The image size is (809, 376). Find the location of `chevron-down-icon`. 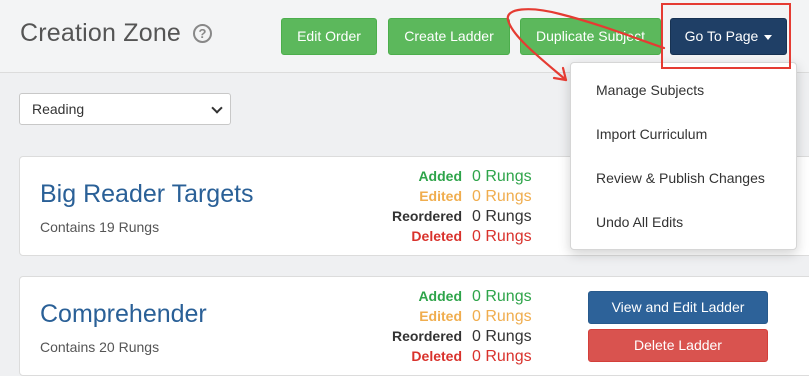

chevron-down-icon is located at coordinates (217, 108).